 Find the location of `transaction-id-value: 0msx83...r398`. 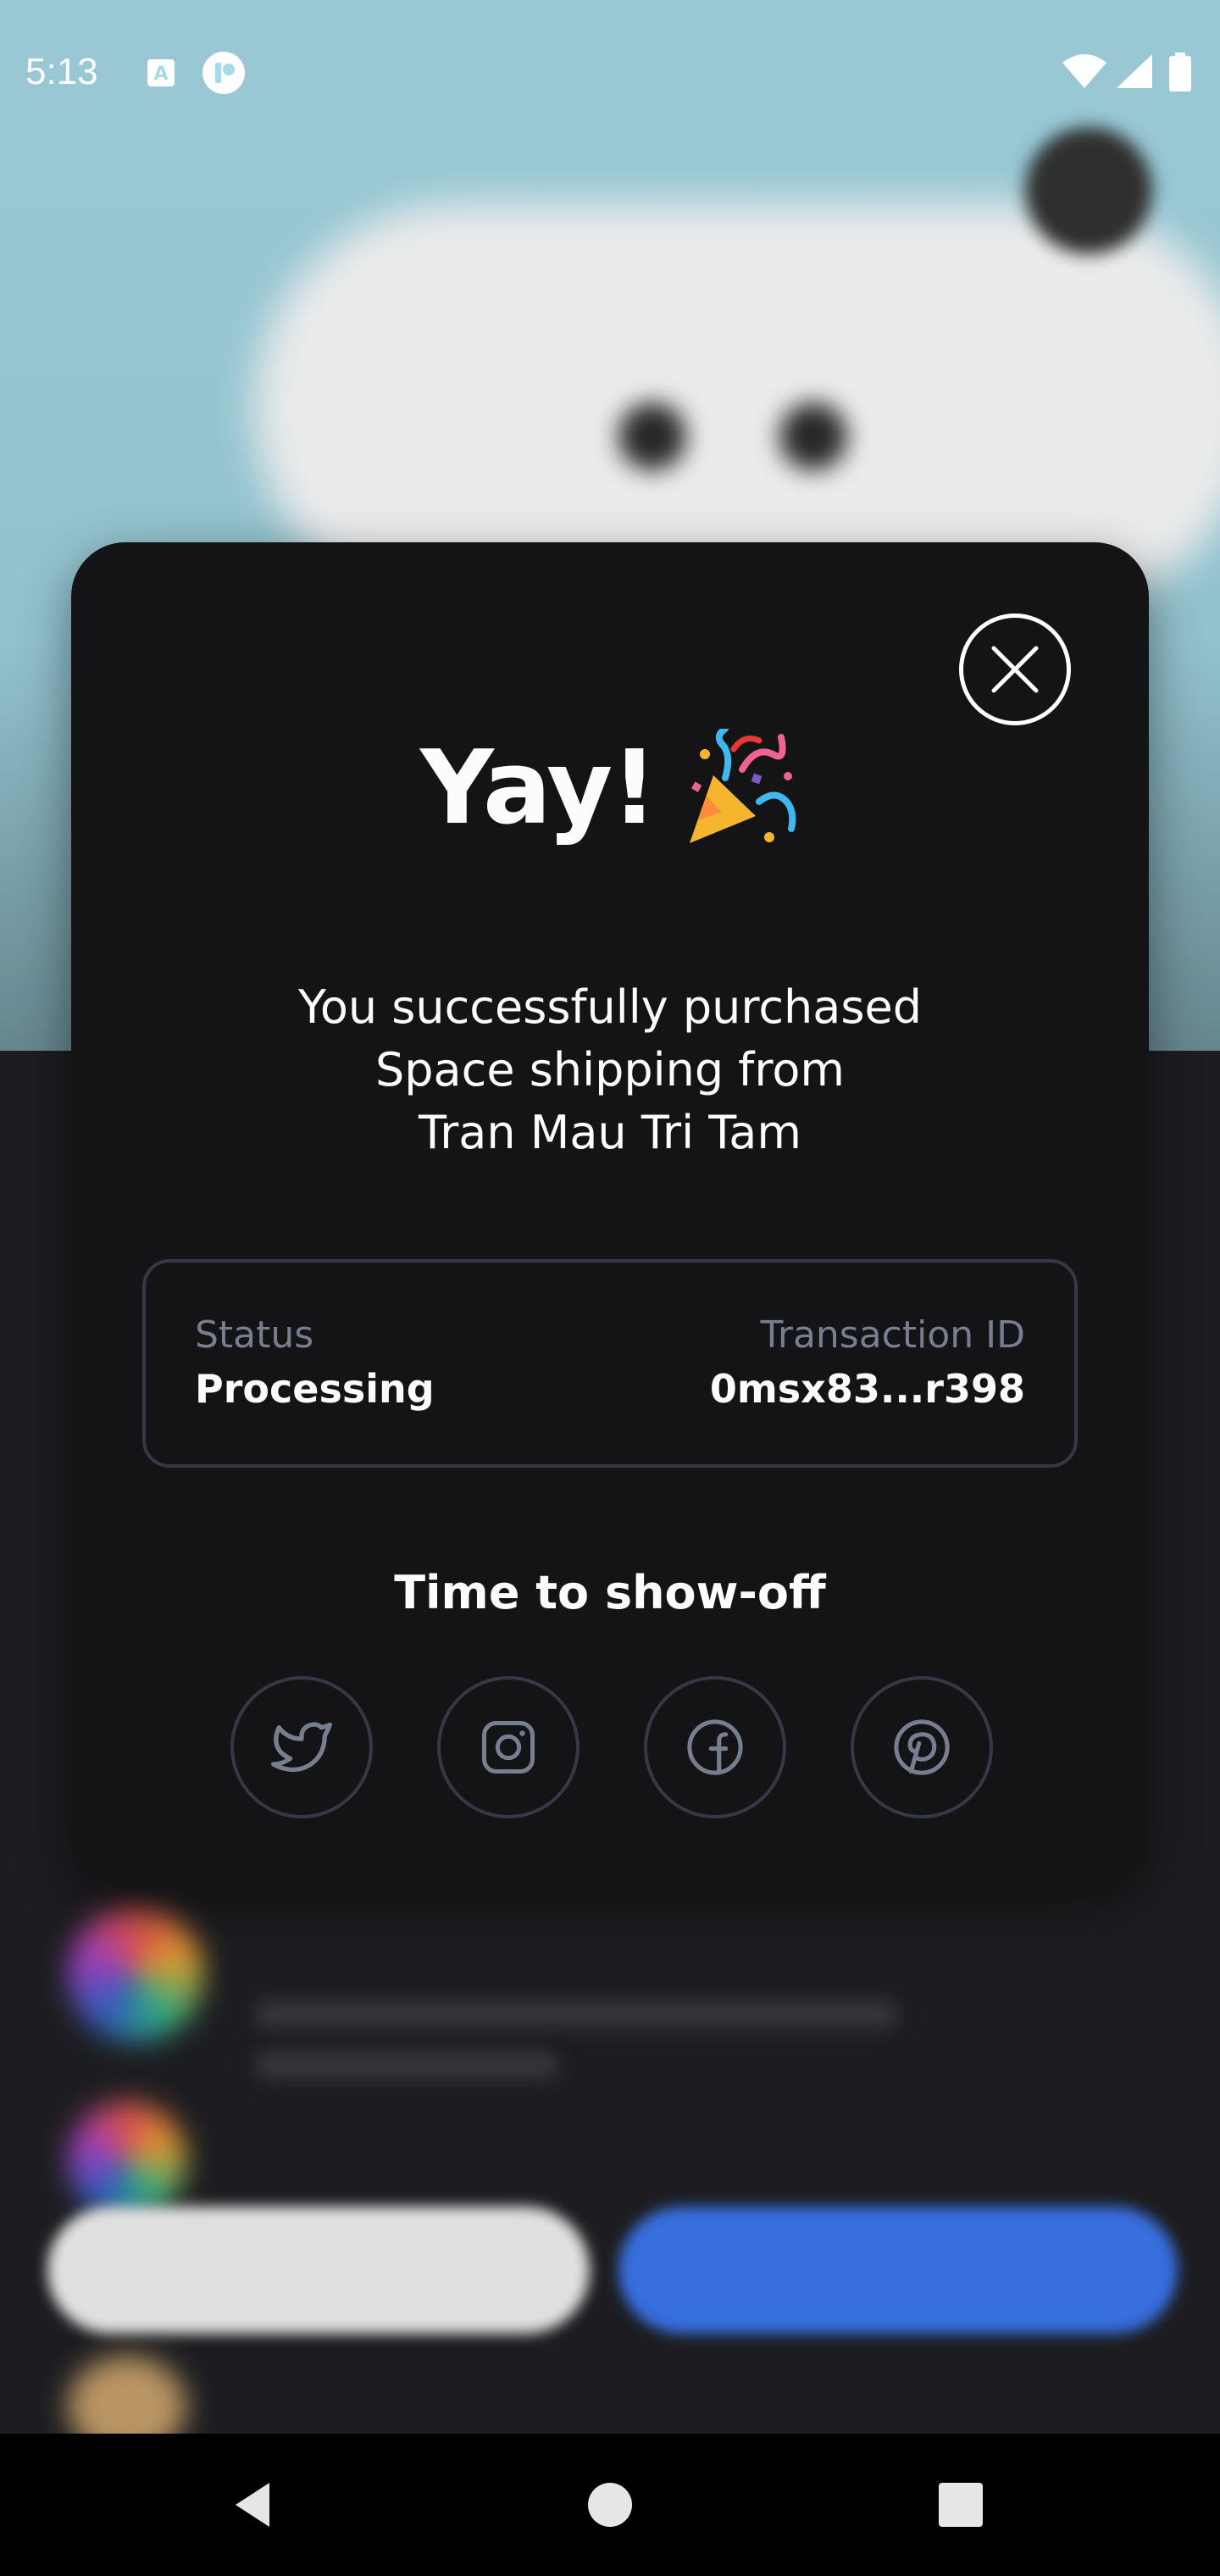

transaction-id-value: 0msx83...r398 is located at coordinates (867, 1389).